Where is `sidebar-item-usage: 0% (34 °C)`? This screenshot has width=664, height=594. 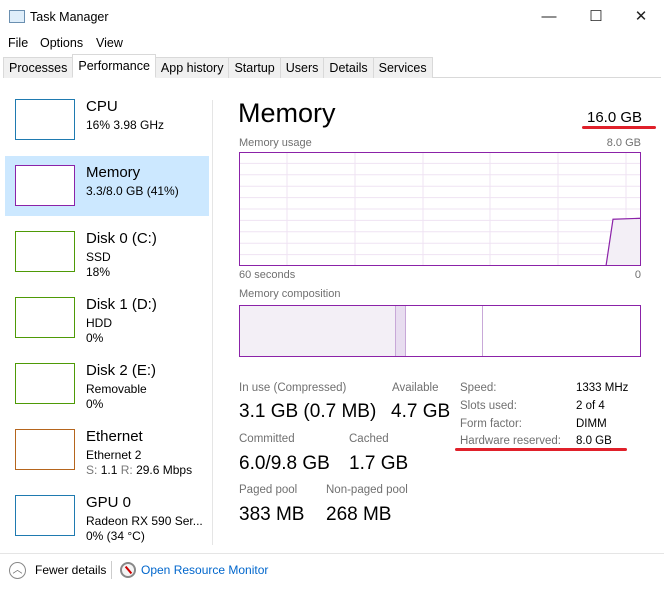 sidebar-item-usage: 0% (34 °C) is located at coordinates (115, 536).